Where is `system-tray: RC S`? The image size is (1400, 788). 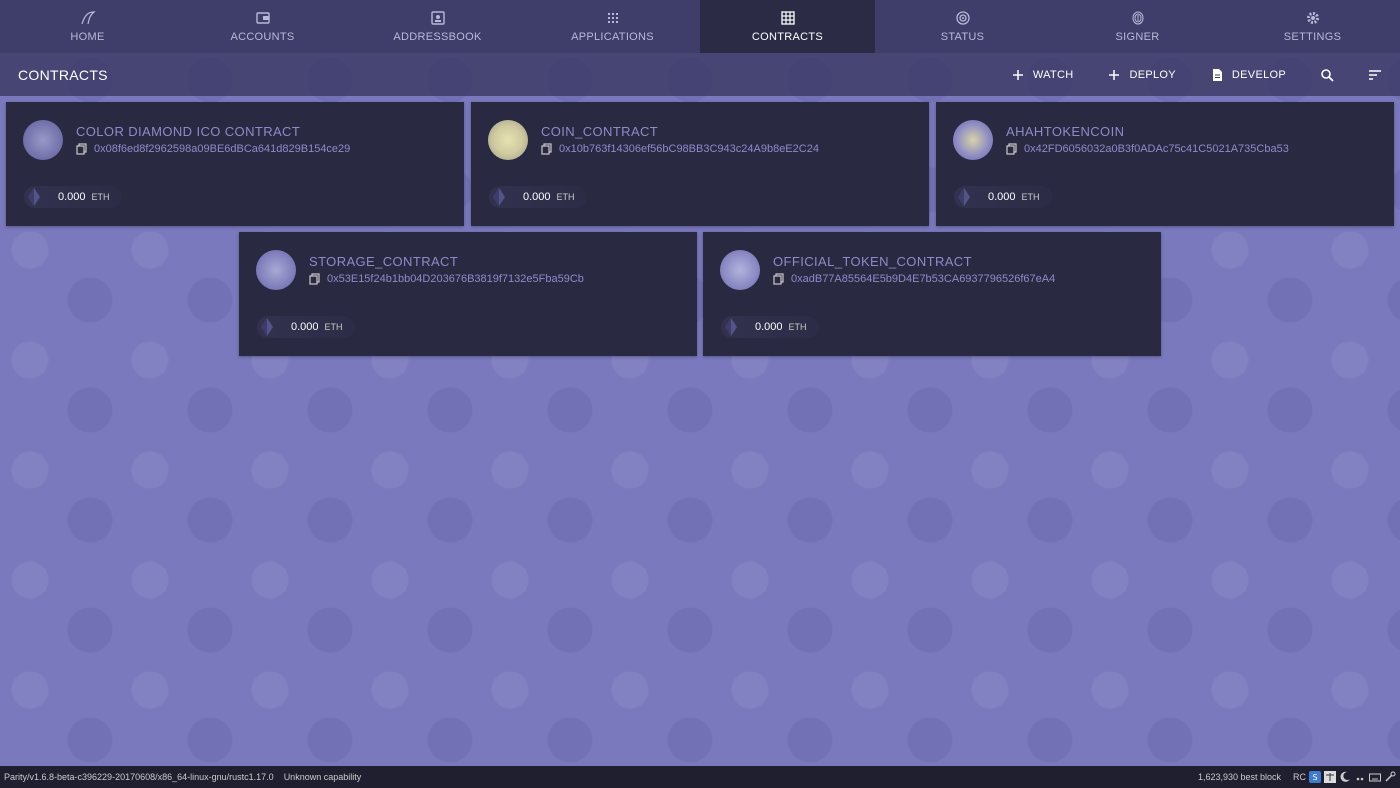
system-tray: RC S is located at coordinates (1344, 777).